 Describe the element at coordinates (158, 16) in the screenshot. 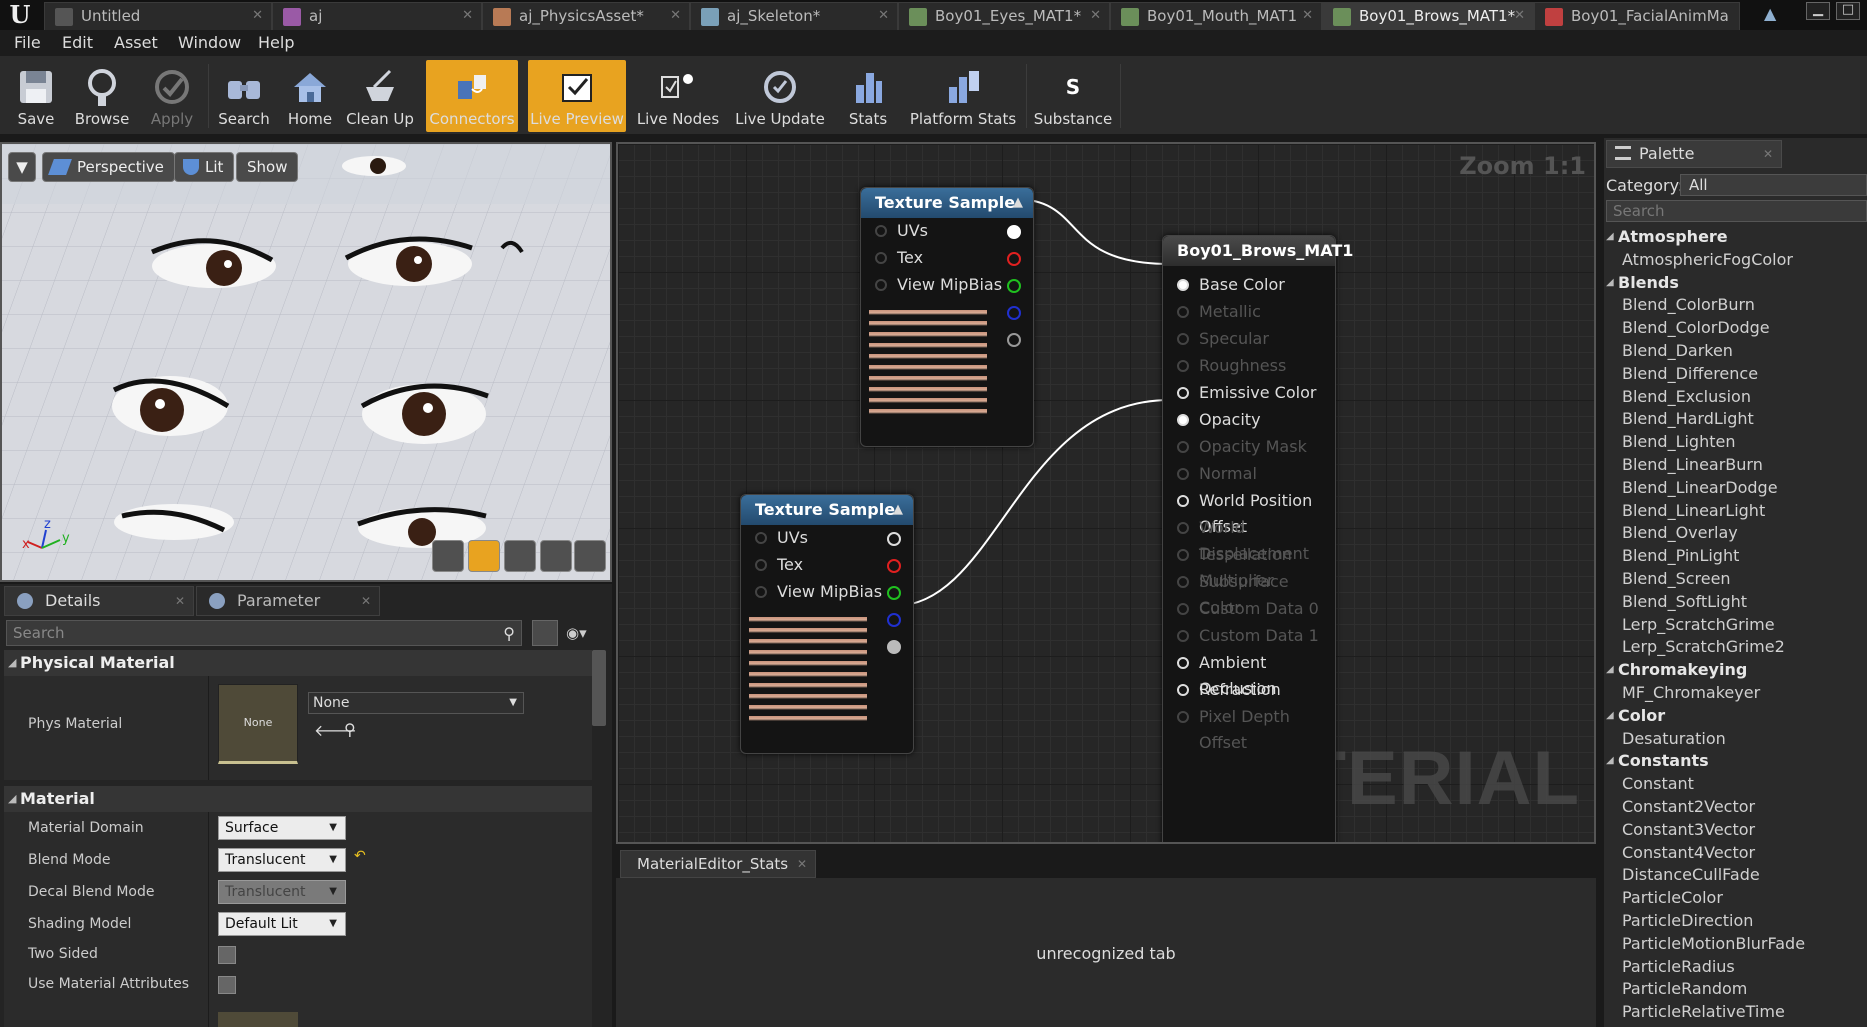

I see `tab-untitled: Untitled ✕` at that location.